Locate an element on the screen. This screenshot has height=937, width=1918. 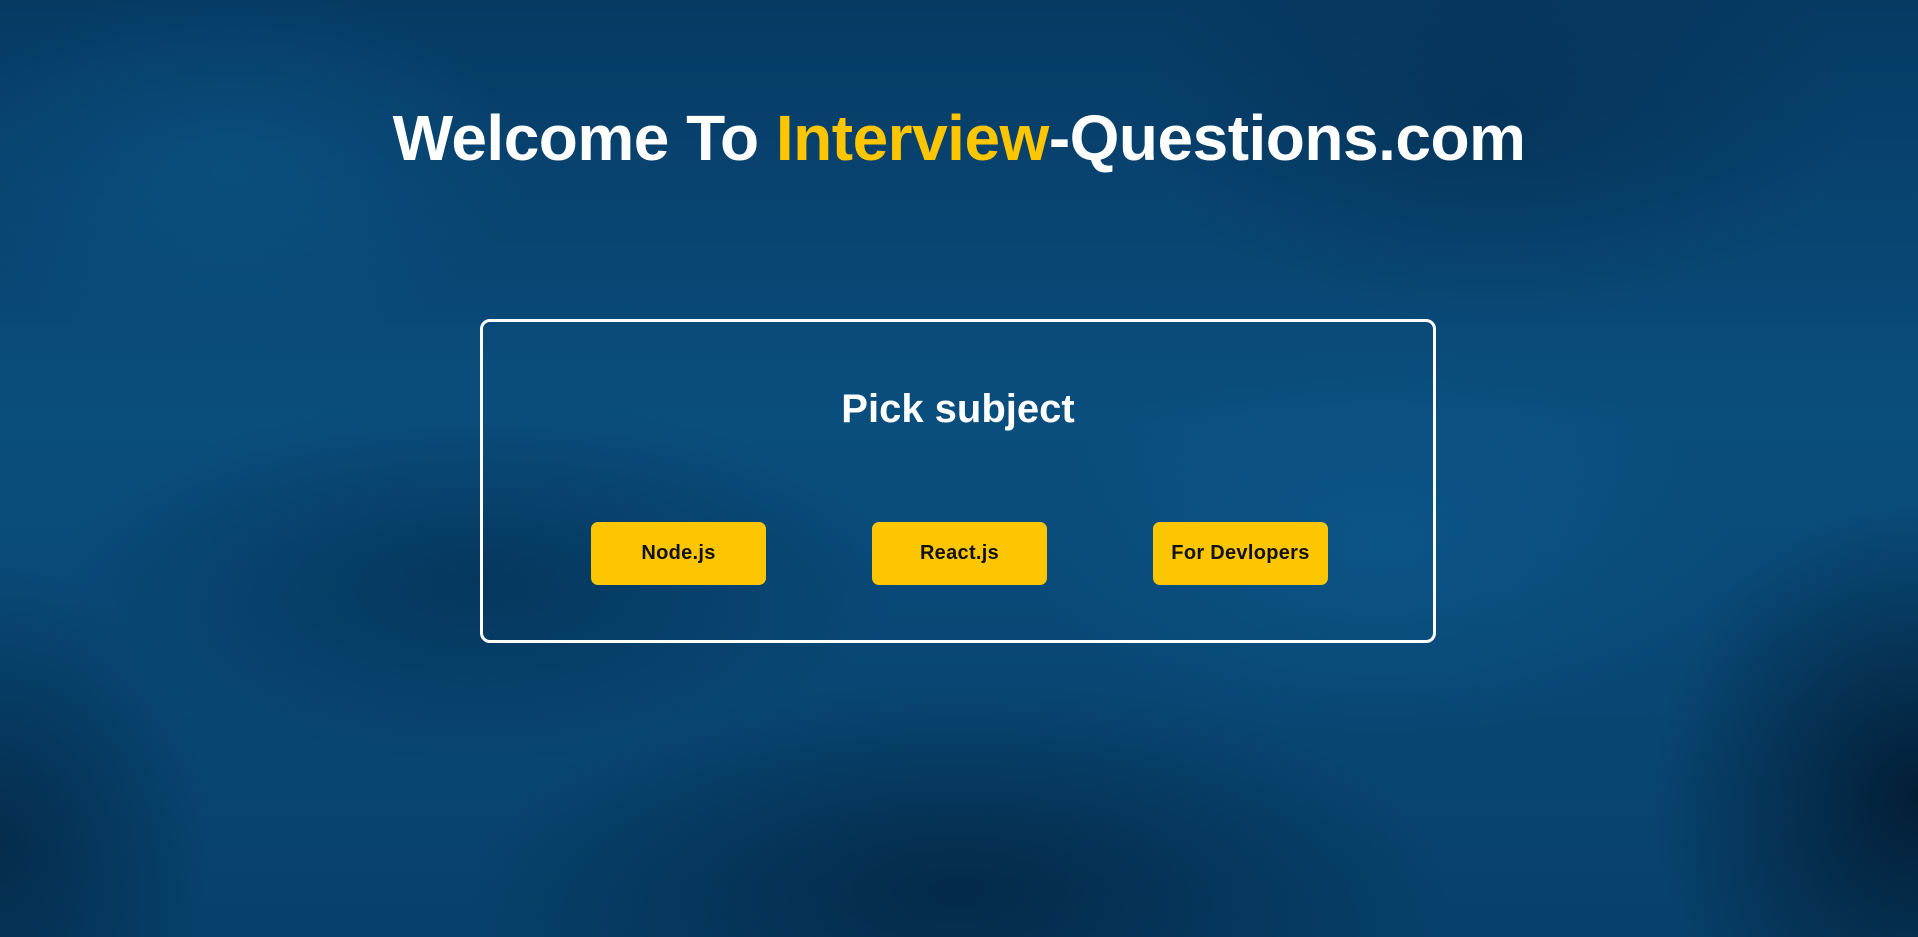
for-developers-button: For Devlopers is located at coordinates (1240, 553).